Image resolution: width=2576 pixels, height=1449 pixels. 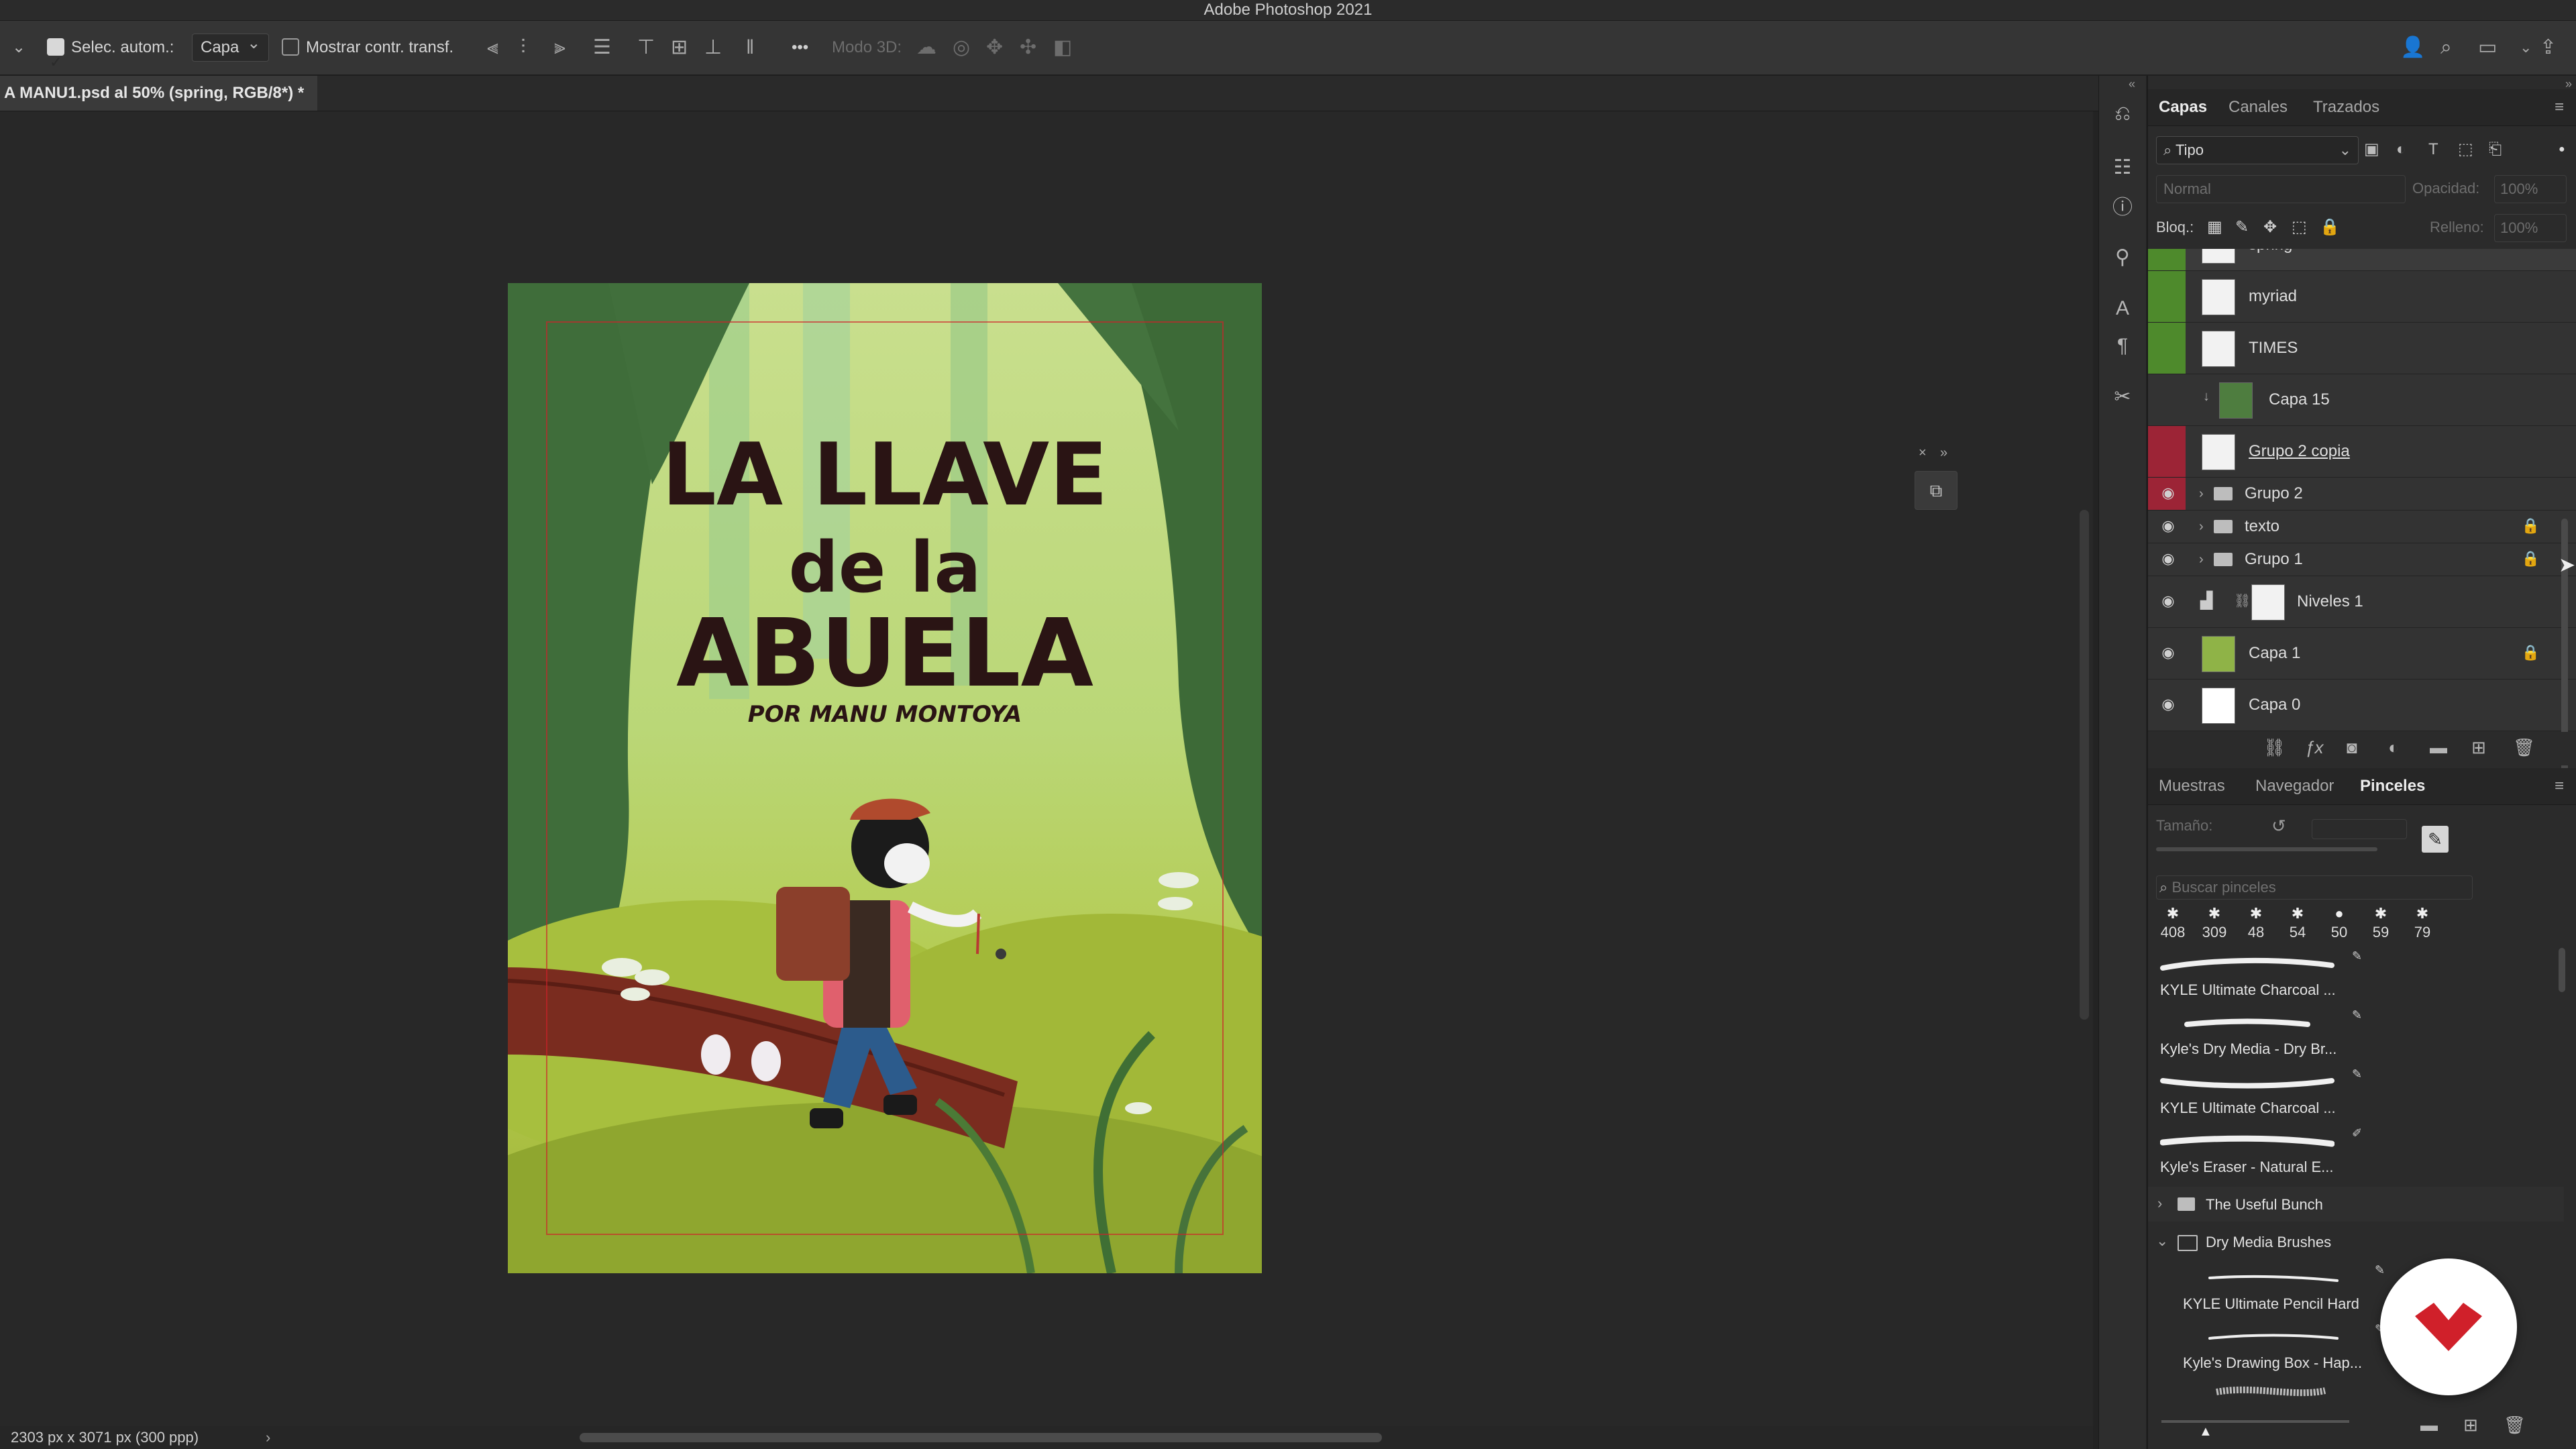 What do you see at coordinates (1936, 490) in the screenshot?
I see `history-panel-icon: ⧉` at bounding box center [1936, 490].